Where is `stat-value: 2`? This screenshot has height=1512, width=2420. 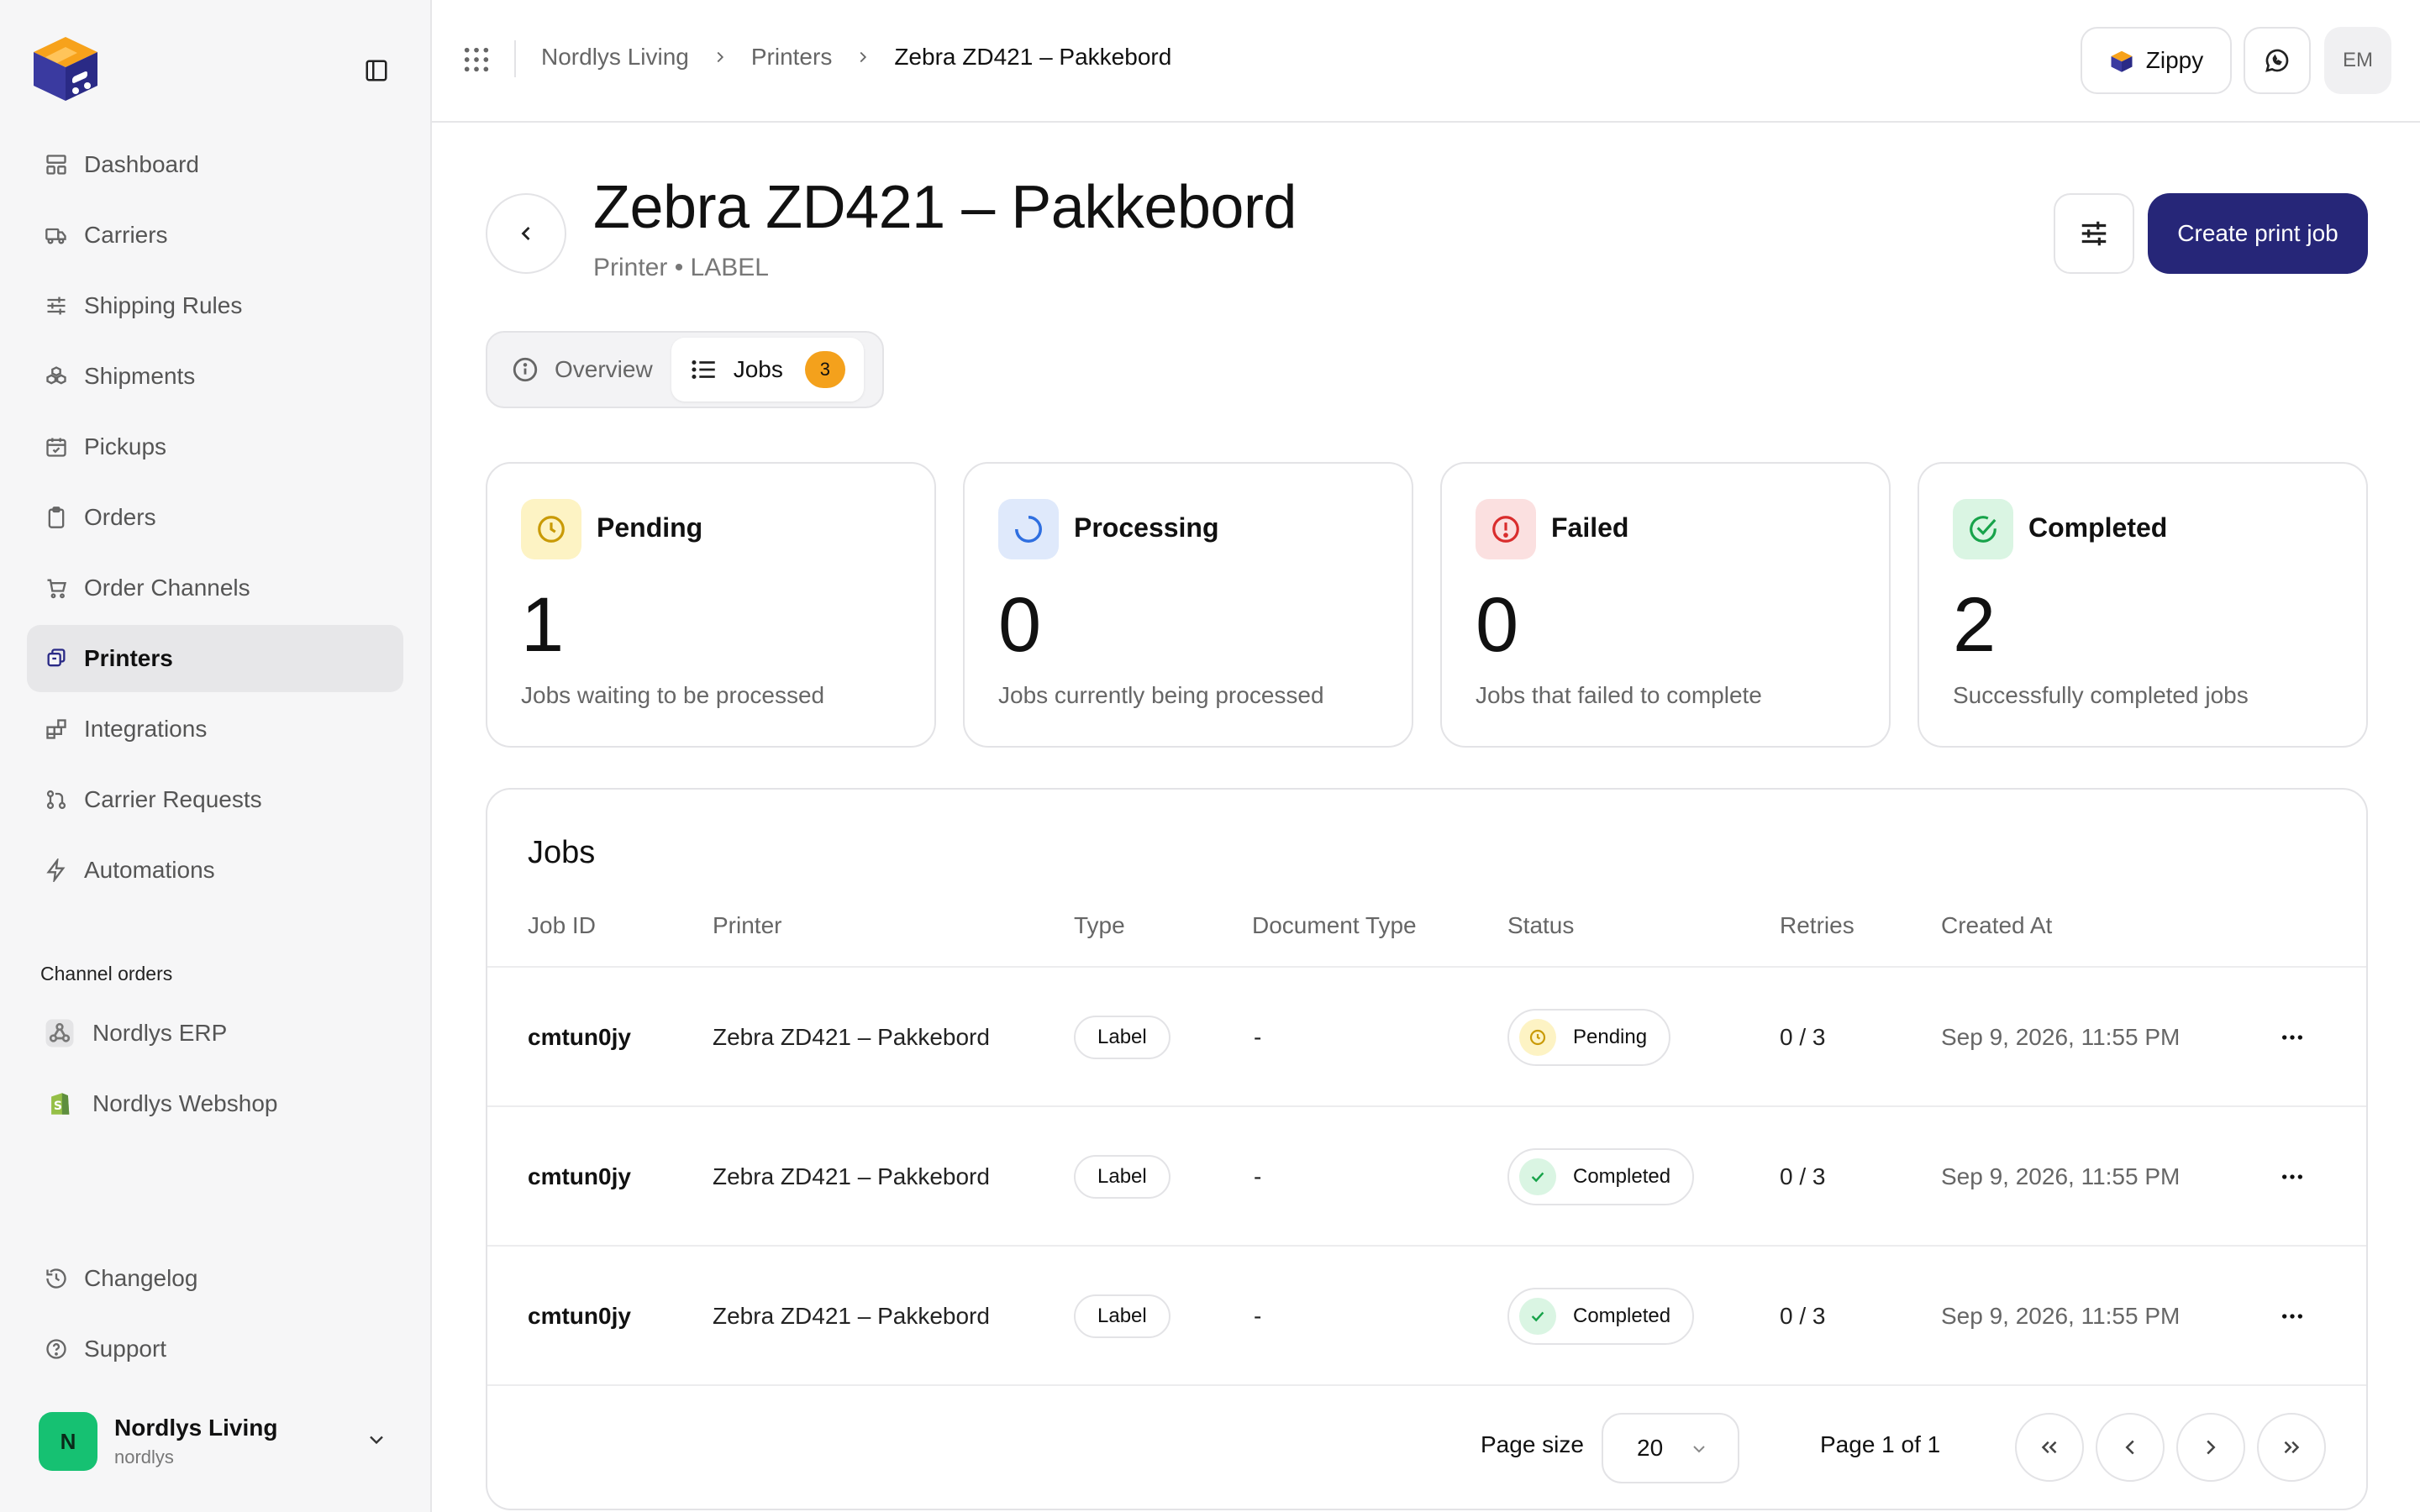
stat-value: 2 is located at coordinates (1975, 625).